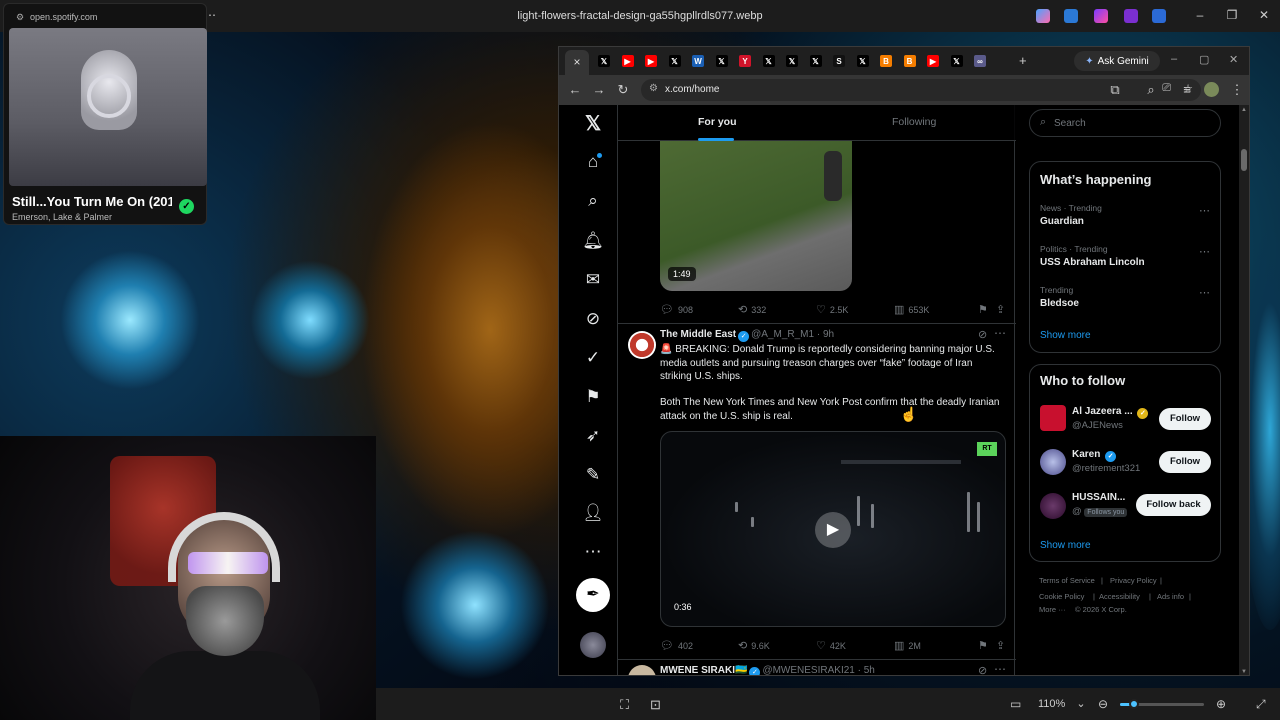  I want to click on onedrive-icon, so click(1159, 16).